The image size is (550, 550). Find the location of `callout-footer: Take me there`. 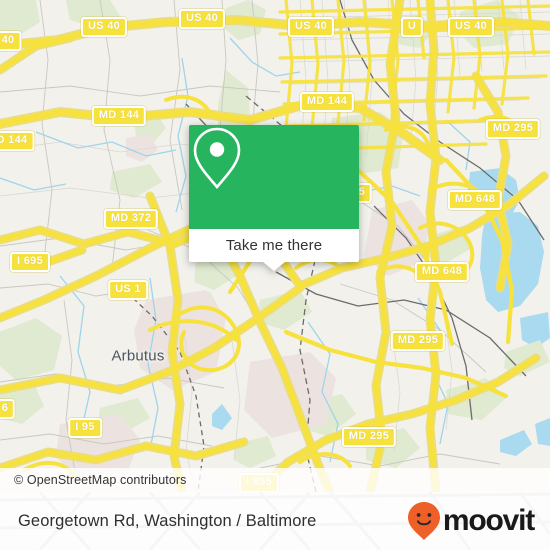

callout-footer: Take me there is located at coordinates (274, 250).